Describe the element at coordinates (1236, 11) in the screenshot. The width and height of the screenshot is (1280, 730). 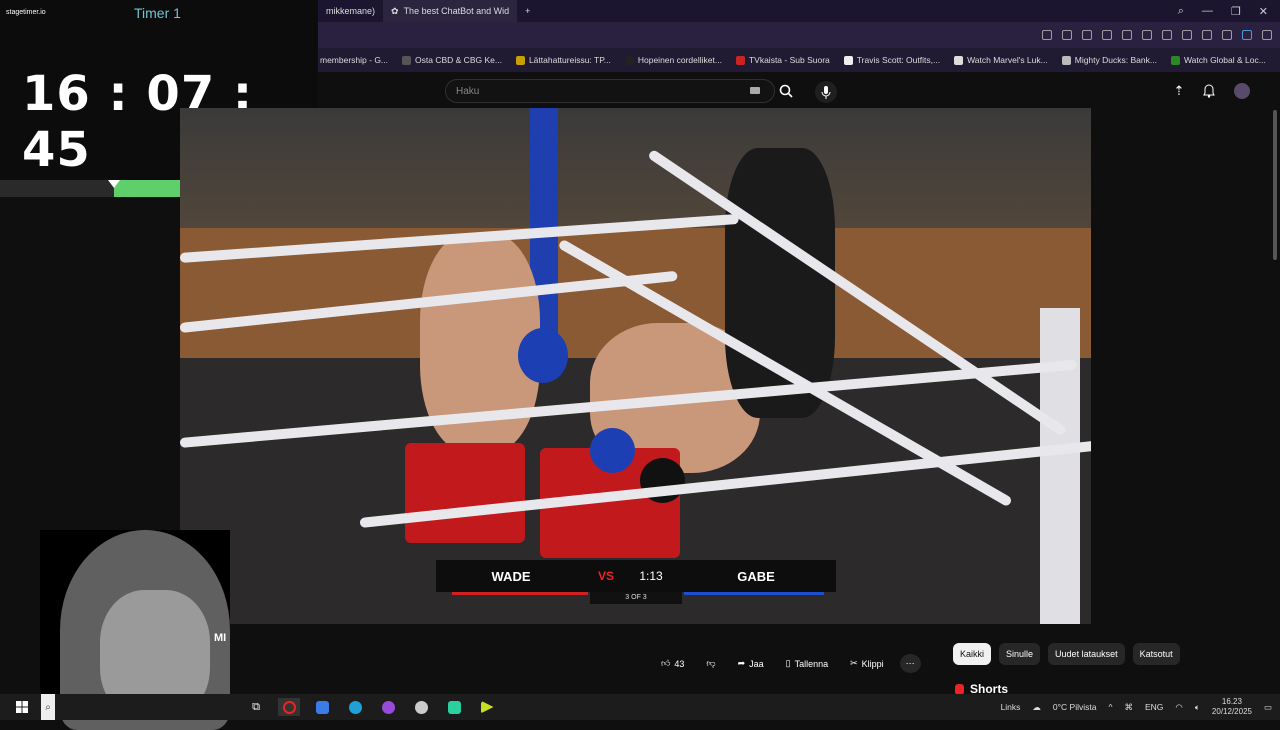
I see `restore-button: ❐` at that location.